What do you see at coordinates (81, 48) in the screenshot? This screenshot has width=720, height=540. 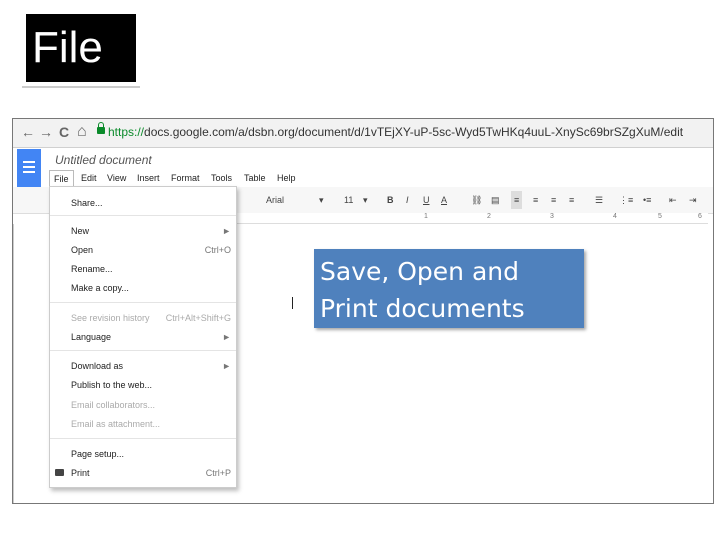 I see `slide-title: File` at bounding box center [81, 48].